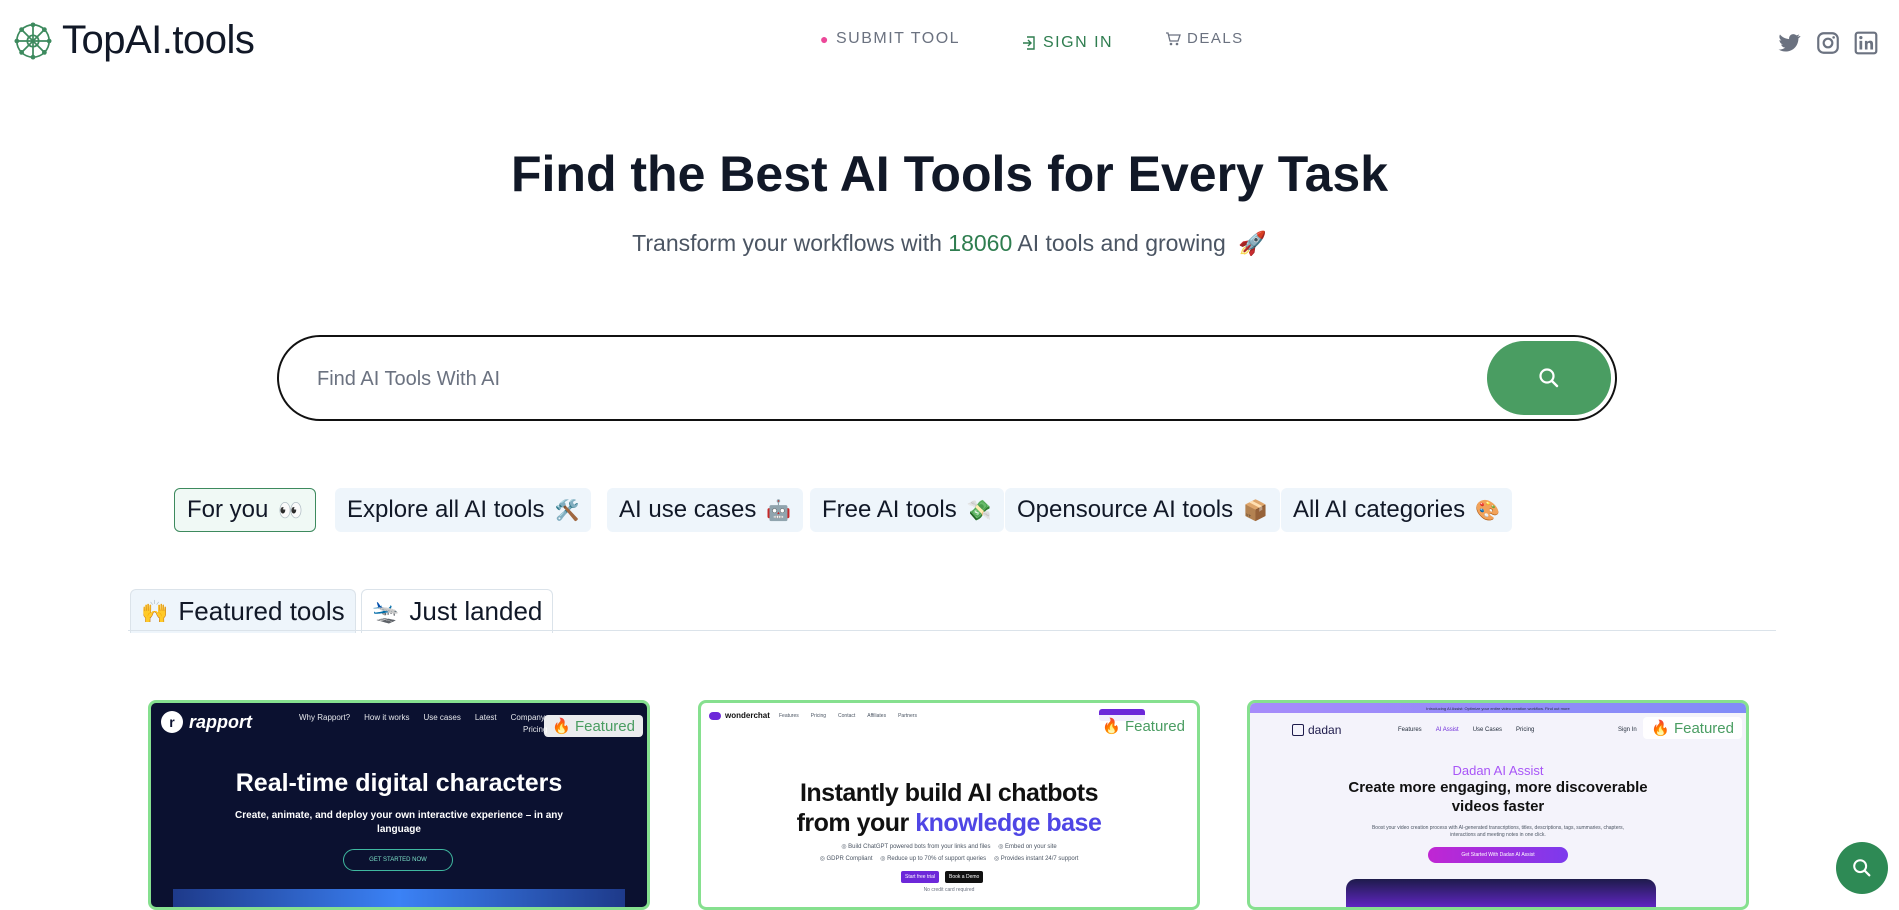 This screenshot has height=910, width=1899. I want to click on tabs-divider, so click(952, 630).